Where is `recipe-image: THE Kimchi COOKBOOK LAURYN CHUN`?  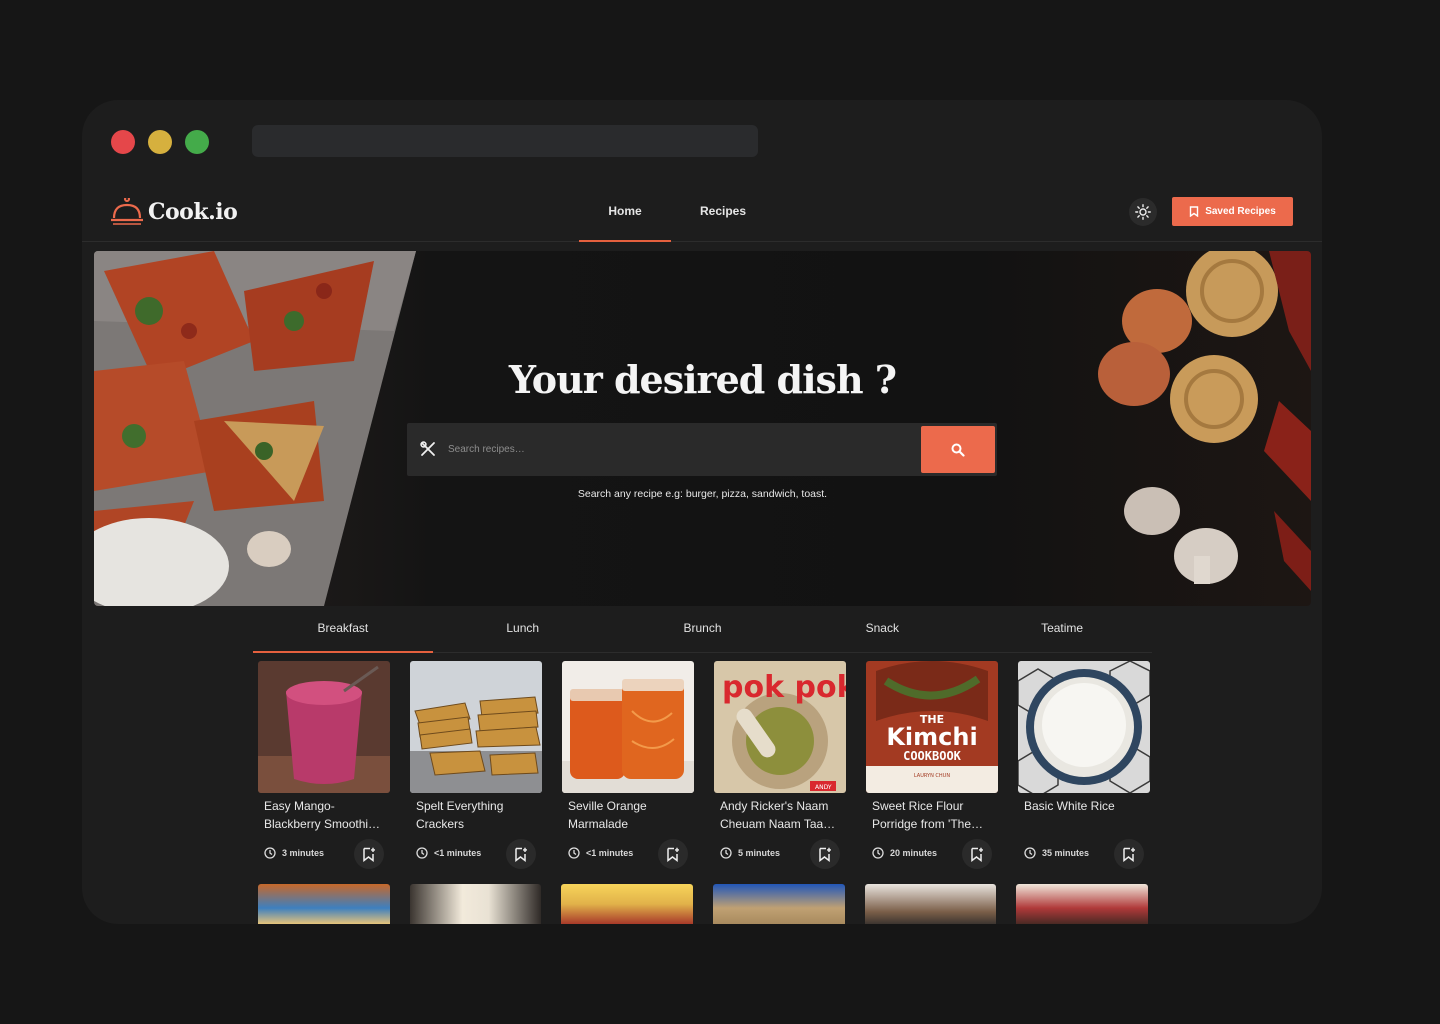 recipe-image: THE Kimchi COOKBOOK LAURYN CHUN is located at coordinates (932, 727).